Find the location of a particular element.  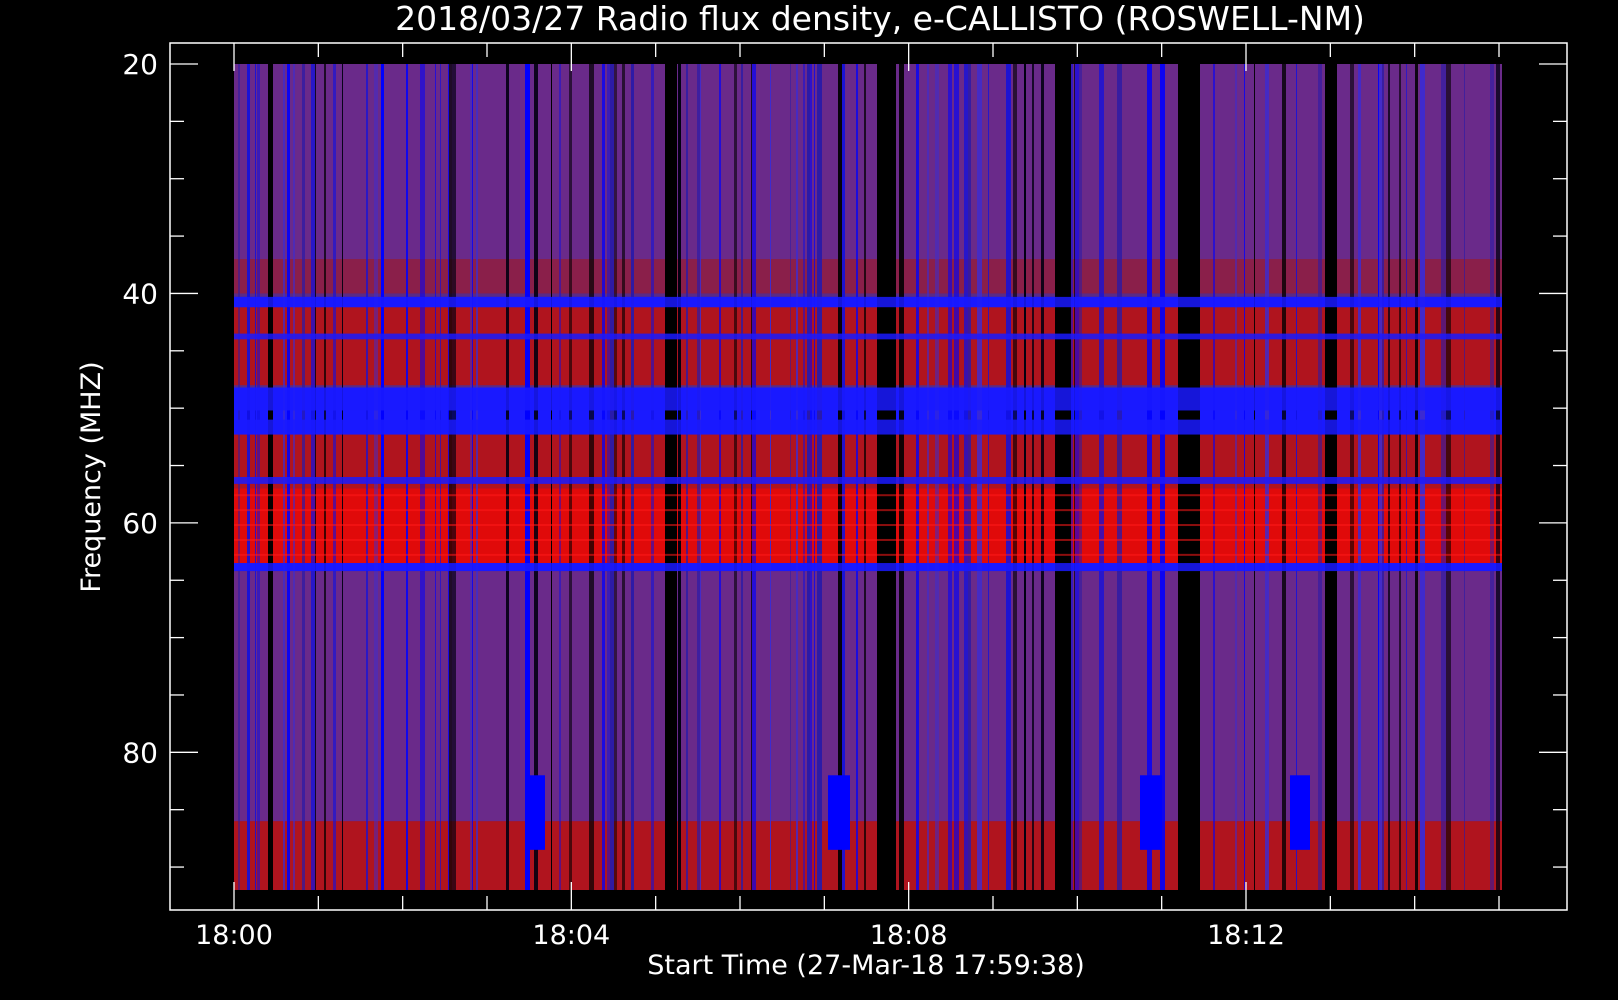

x-tick-label: 18:04 is located at coordinates (571, 935).